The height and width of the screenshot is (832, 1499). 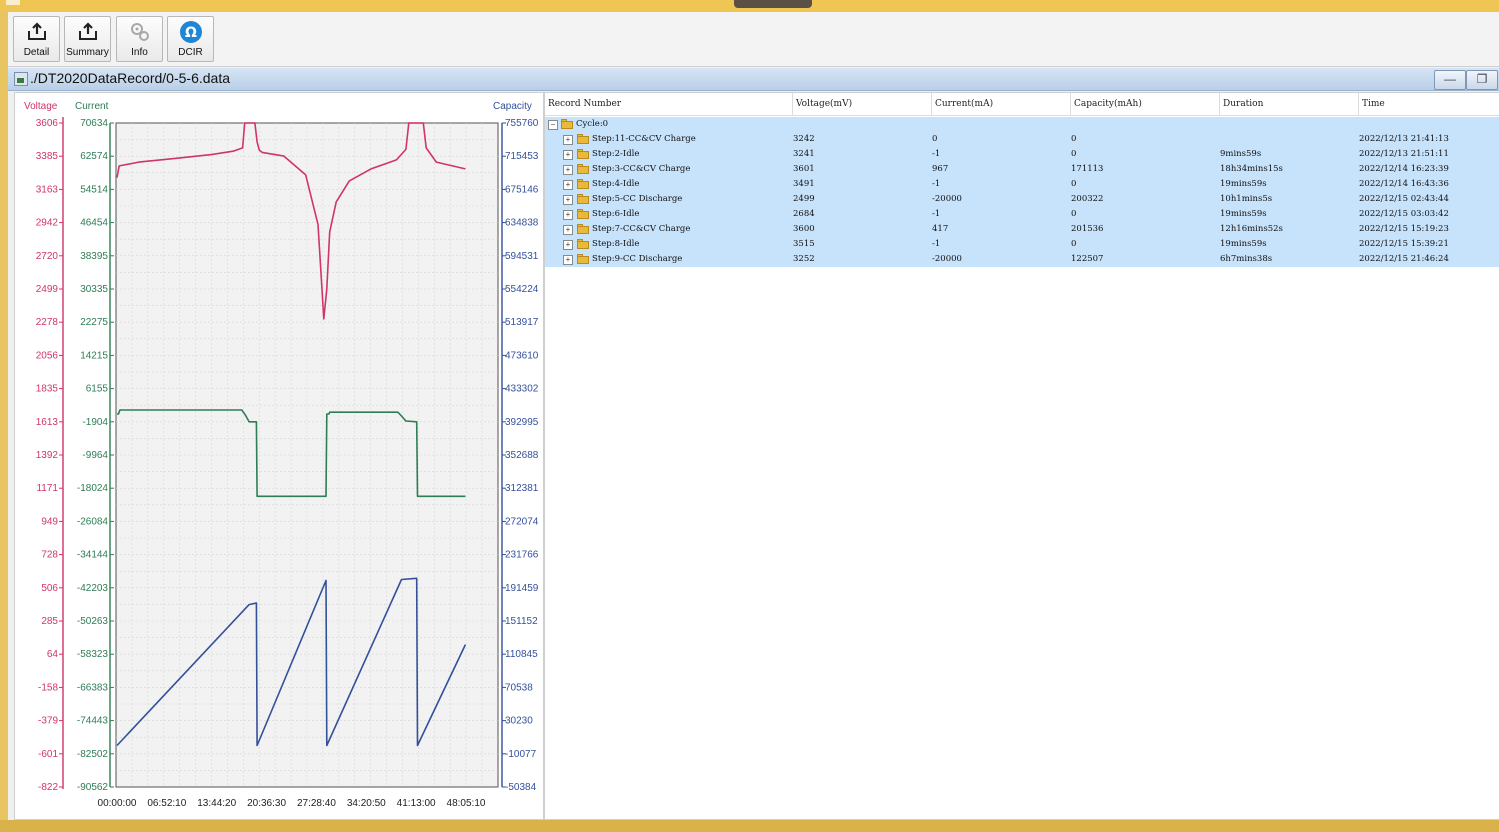 What do you see at coordinates (87, 39) in the screenshot?
I see `summary-button: Summary` at bounding box center [87, 39].